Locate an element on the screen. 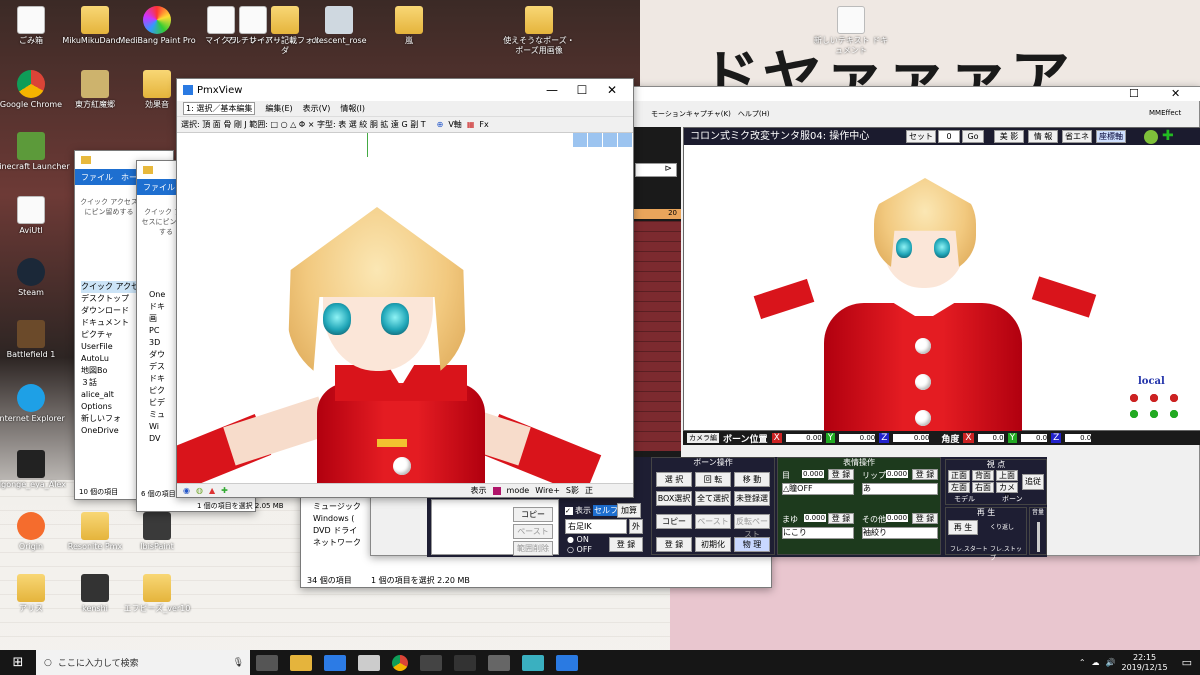 The width and height of the screenshot is (1200, 675). color-swatch is located at coordinates (496, 490).